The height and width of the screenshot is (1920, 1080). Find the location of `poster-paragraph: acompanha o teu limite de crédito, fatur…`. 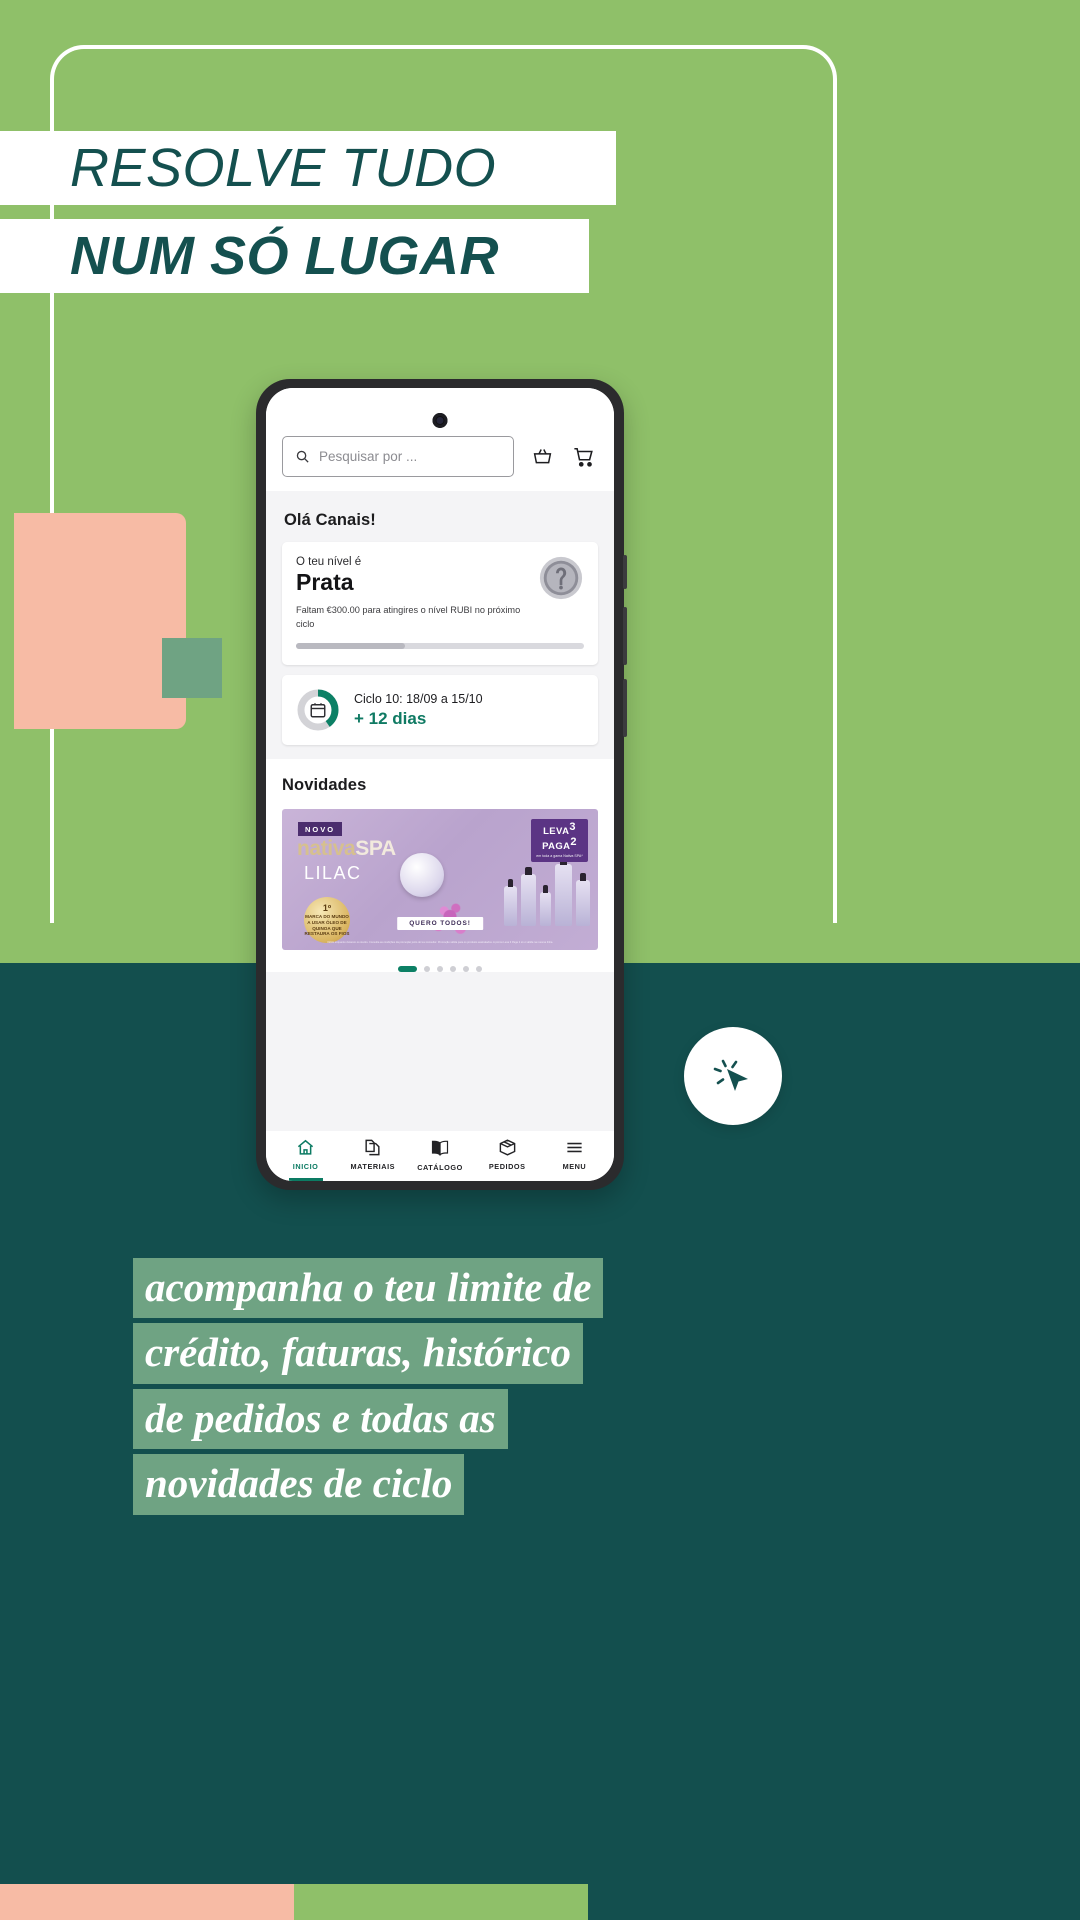

poster-paragraph: acompanha o teu limite de crédito, fatur… is located at coordinates (548, 1389).